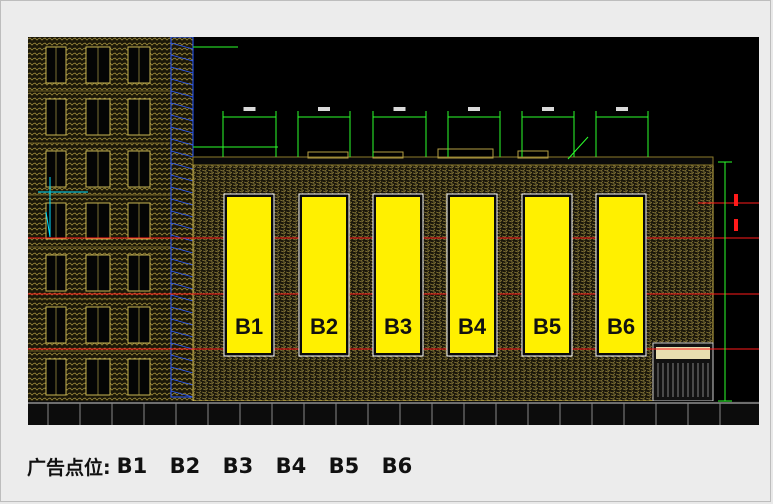 The width and height of the screenshot is (773, 504). Describe the element at coordinates (397, 466) in the screenshot. I see `legend-item-b6: B6` at that location.